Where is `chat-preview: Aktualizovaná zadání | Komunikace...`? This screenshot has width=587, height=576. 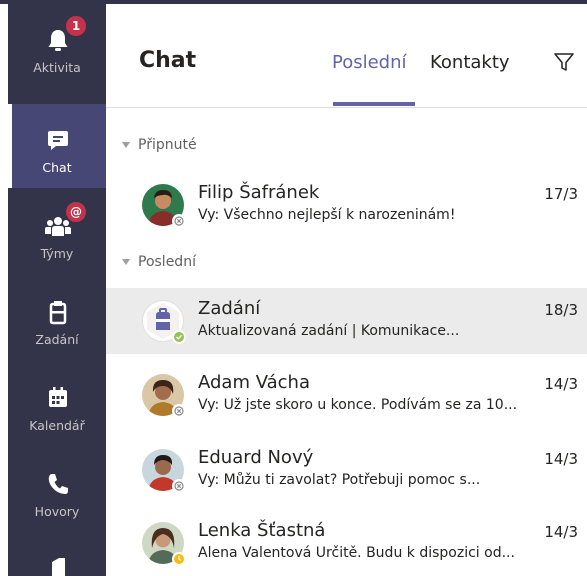
chat-preview: Aktualizovaná zadání | Komunikace... is located at coordinates (329, 331).